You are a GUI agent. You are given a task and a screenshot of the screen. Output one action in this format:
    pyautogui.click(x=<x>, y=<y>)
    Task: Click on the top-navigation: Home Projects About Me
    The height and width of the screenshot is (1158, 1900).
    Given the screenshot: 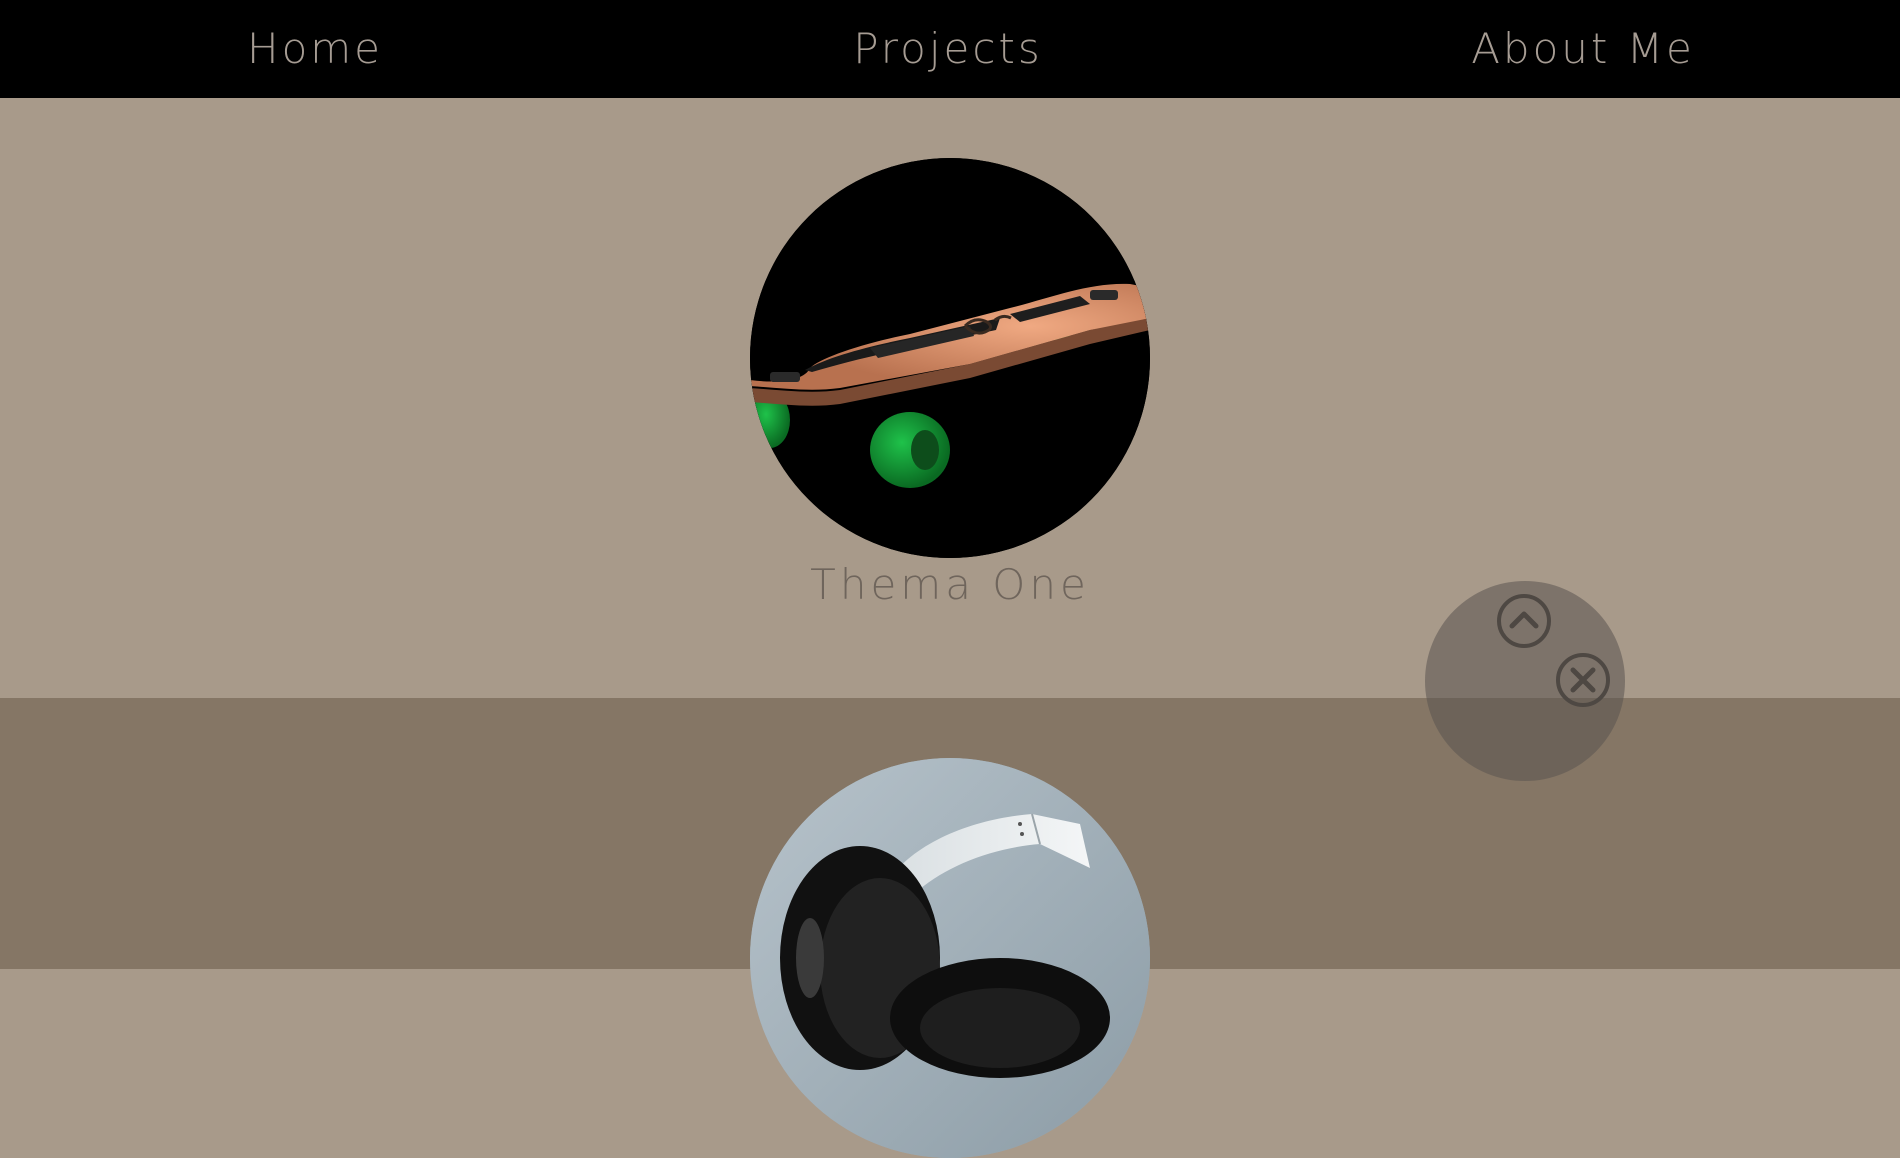 What is the action you would take?
    pyautogui.click(x=950, y=49)
    